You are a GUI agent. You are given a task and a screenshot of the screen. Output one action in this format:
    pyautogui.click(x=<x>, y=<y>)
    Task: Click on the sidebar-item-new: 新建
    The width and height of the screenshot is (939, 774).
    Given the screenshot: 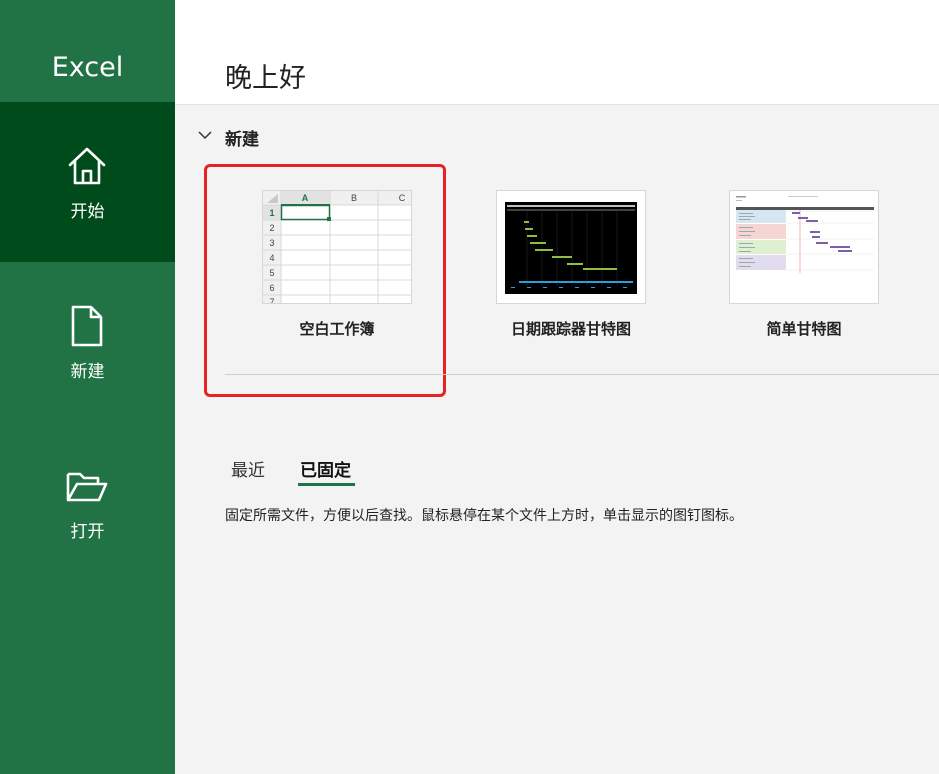 What is the action you would take?
    pyautogui.click(x=87, y=342)
    